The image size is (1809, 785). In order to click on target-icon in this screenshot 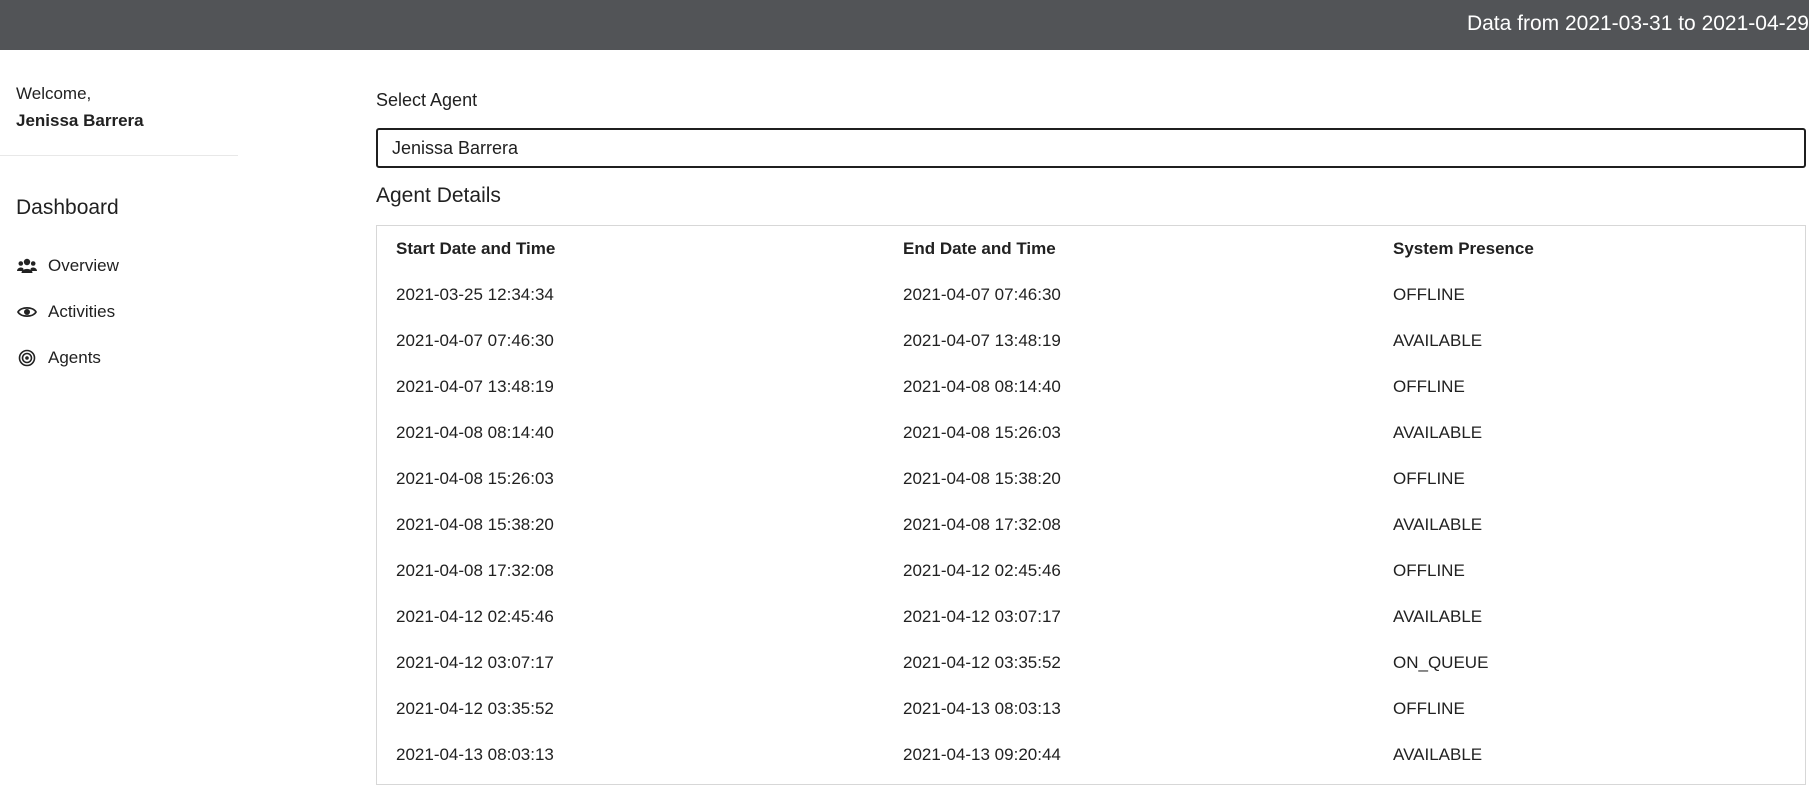, I will do `click(27, 358)`.